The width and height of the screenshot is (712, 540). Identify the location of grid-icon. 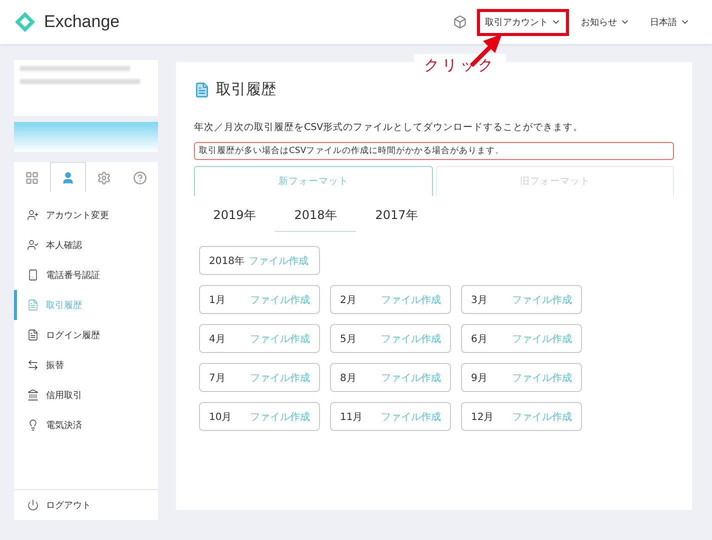
(32, 177).